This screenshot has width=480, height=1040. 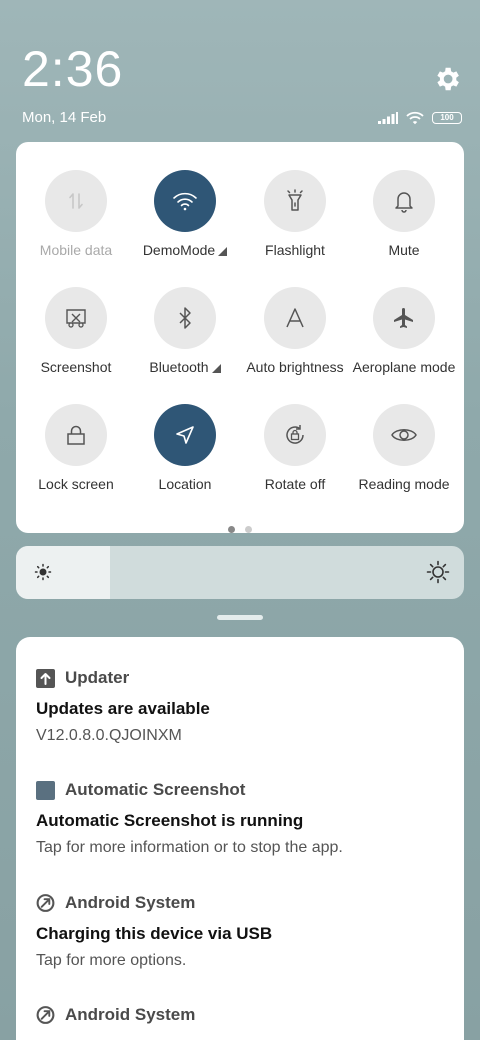 I want to click on tile-mobile-data: Mobile data, so click(x=76, y=228).